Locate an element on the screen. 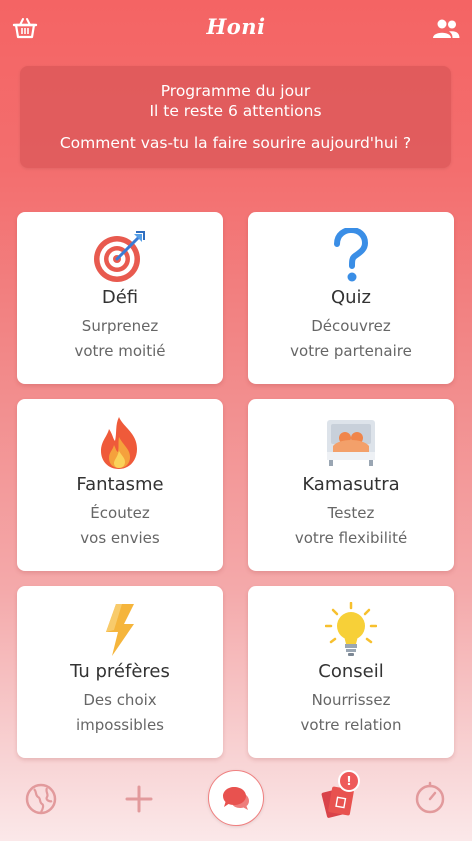  card-conseil: Conseil Nourrissez votre relation is located at coordinates (351, 672).